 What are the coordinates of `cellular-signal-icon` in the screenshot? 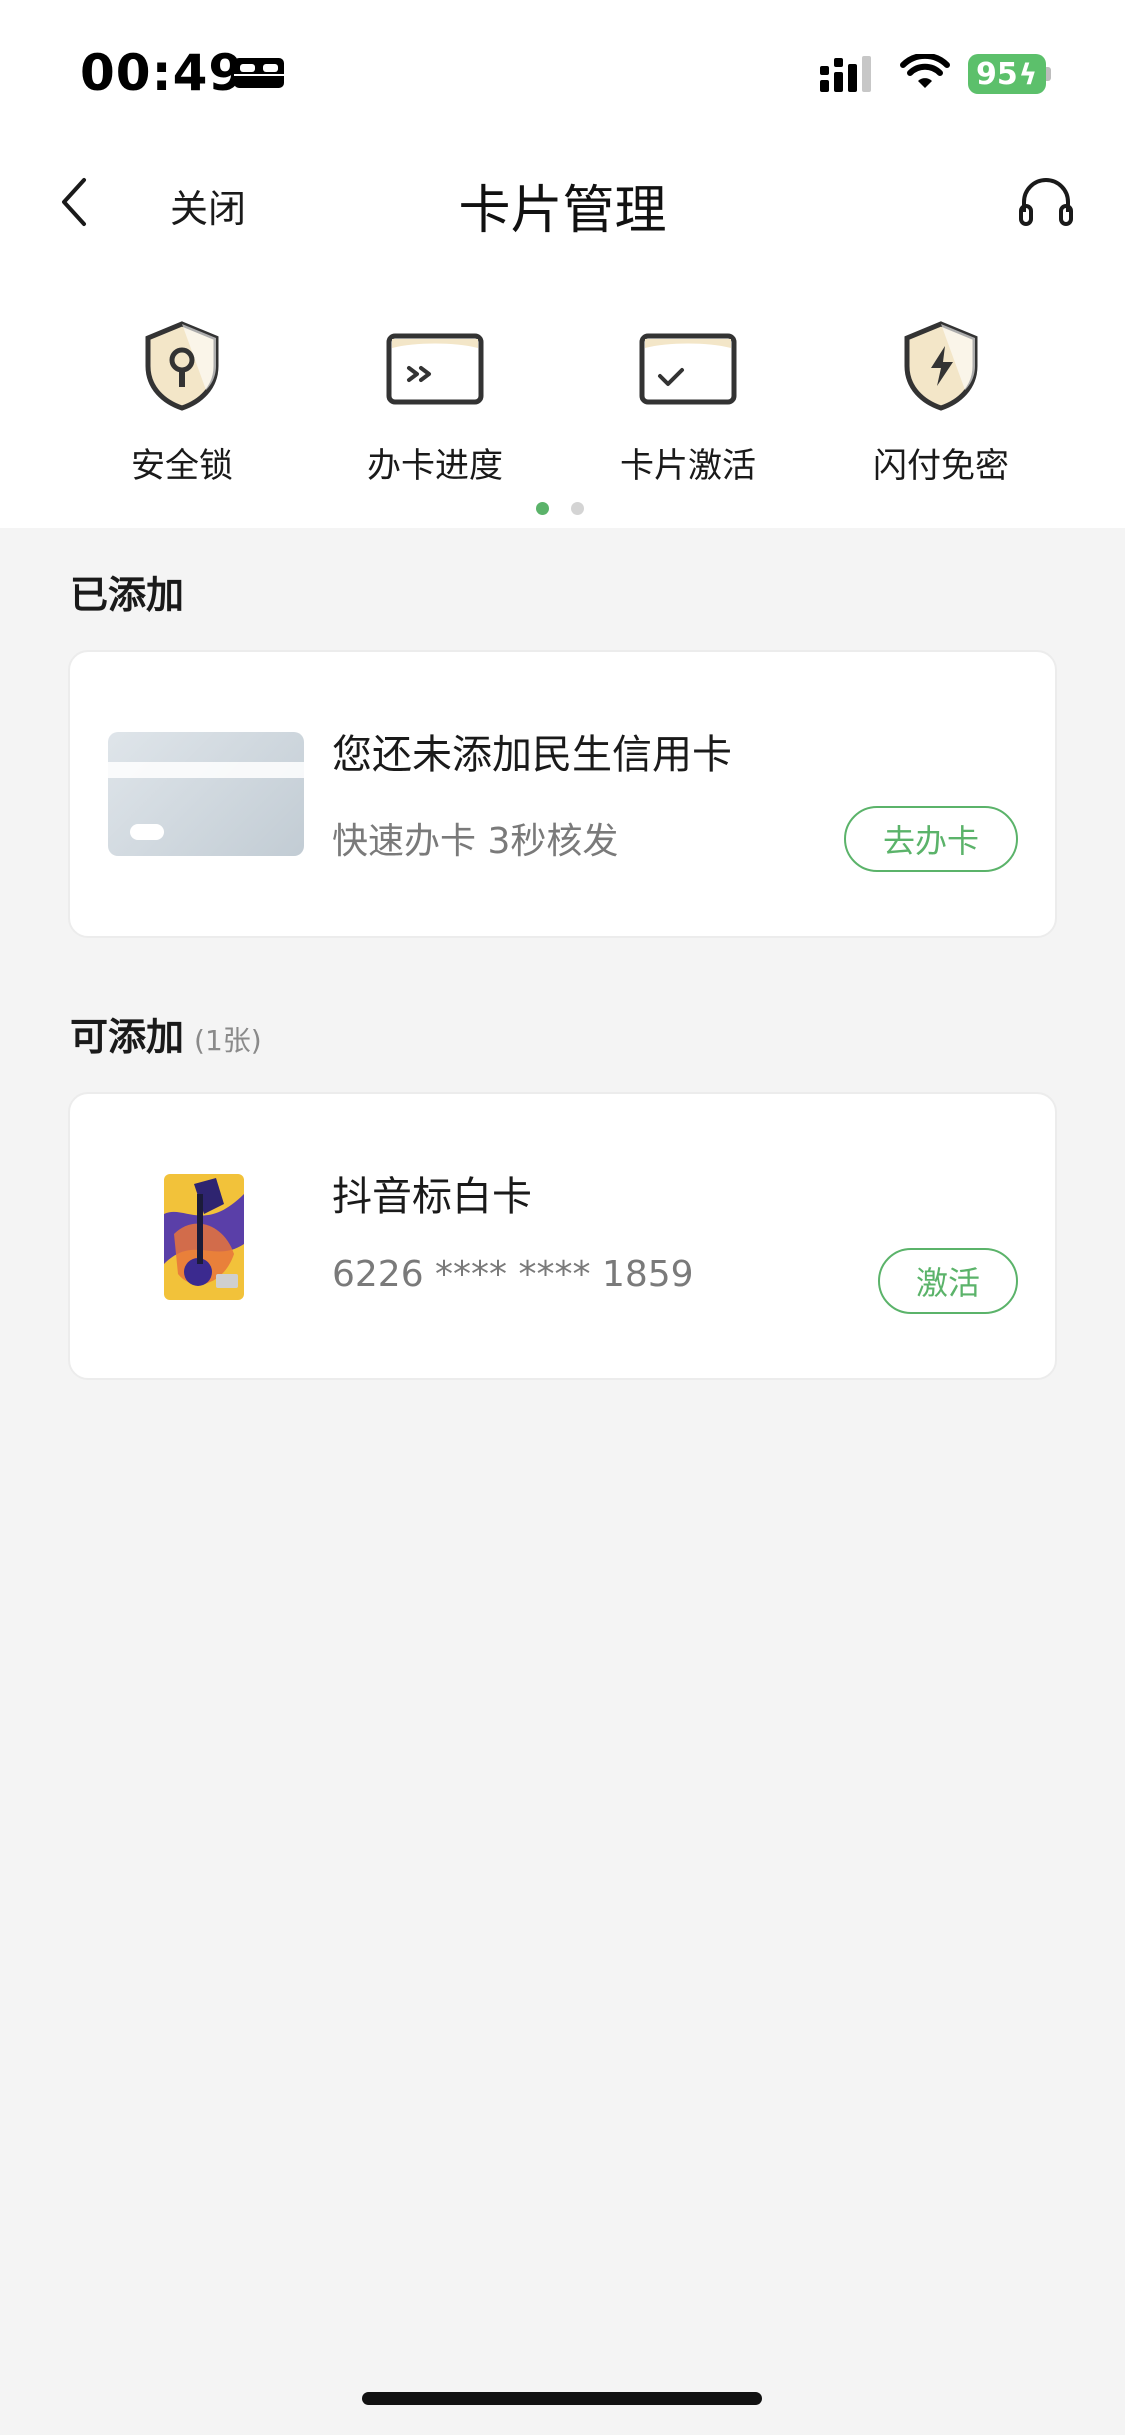 It's located at (845, 74).